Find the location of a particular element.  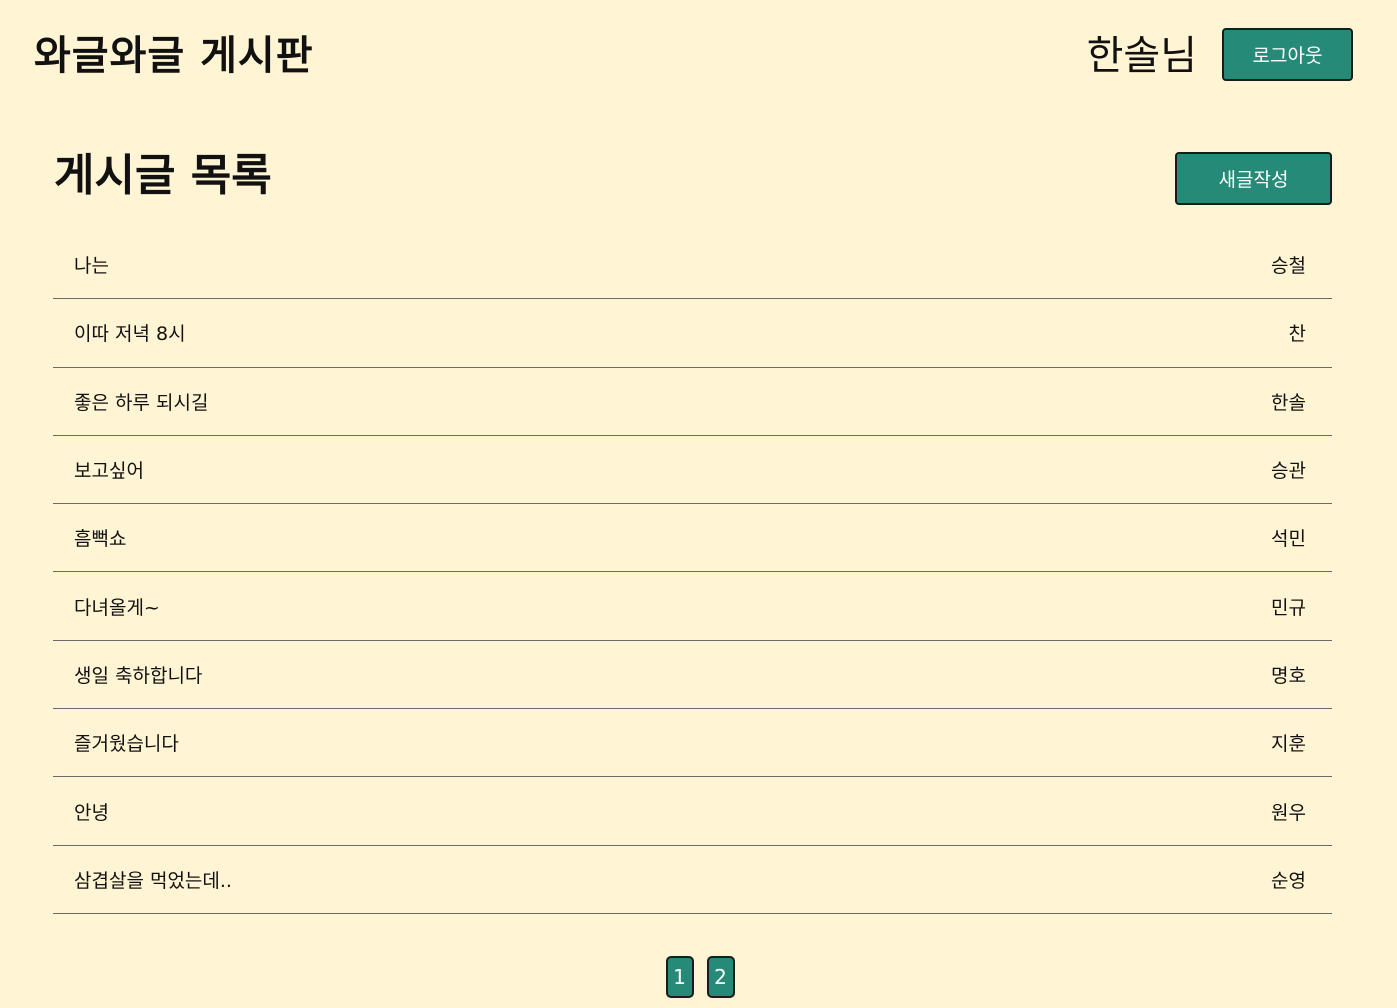

post-author: 승관 is located at coordinates (1288, 471).